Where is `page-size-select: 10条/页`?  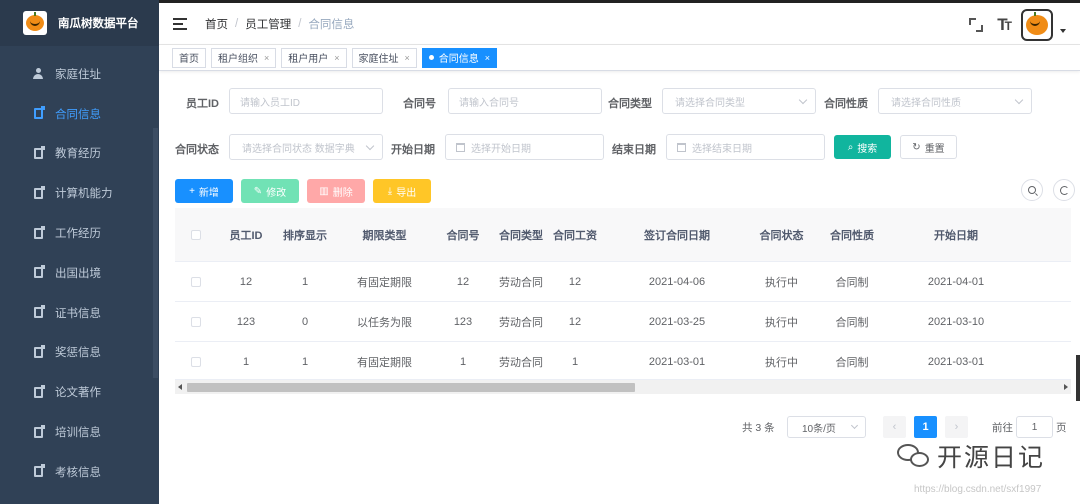
page-size-select: 10条/页 is located at coordinates (826, 427).